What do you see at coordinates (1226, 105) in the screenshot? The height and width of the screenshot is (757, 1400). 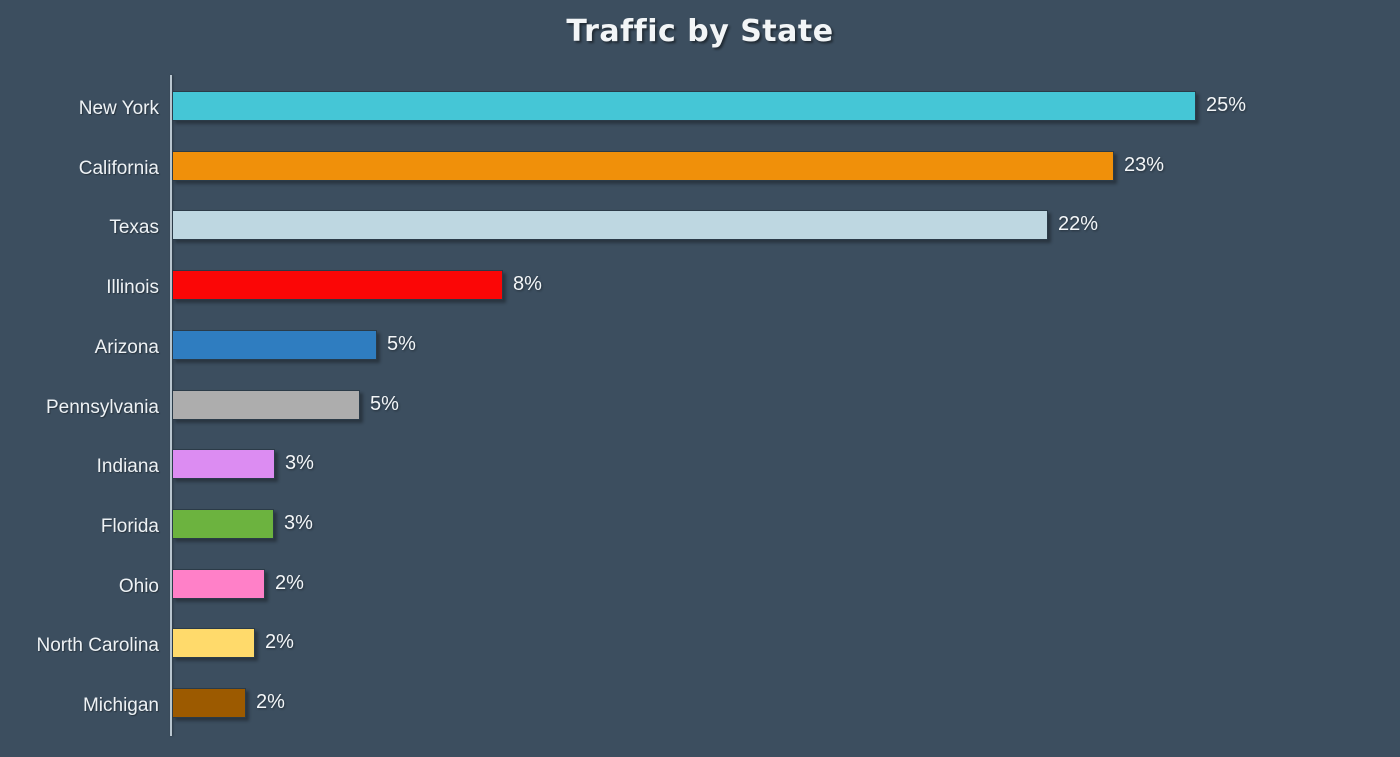 I see `bar-value-label: 25%` at bounding box center [1226, 105].